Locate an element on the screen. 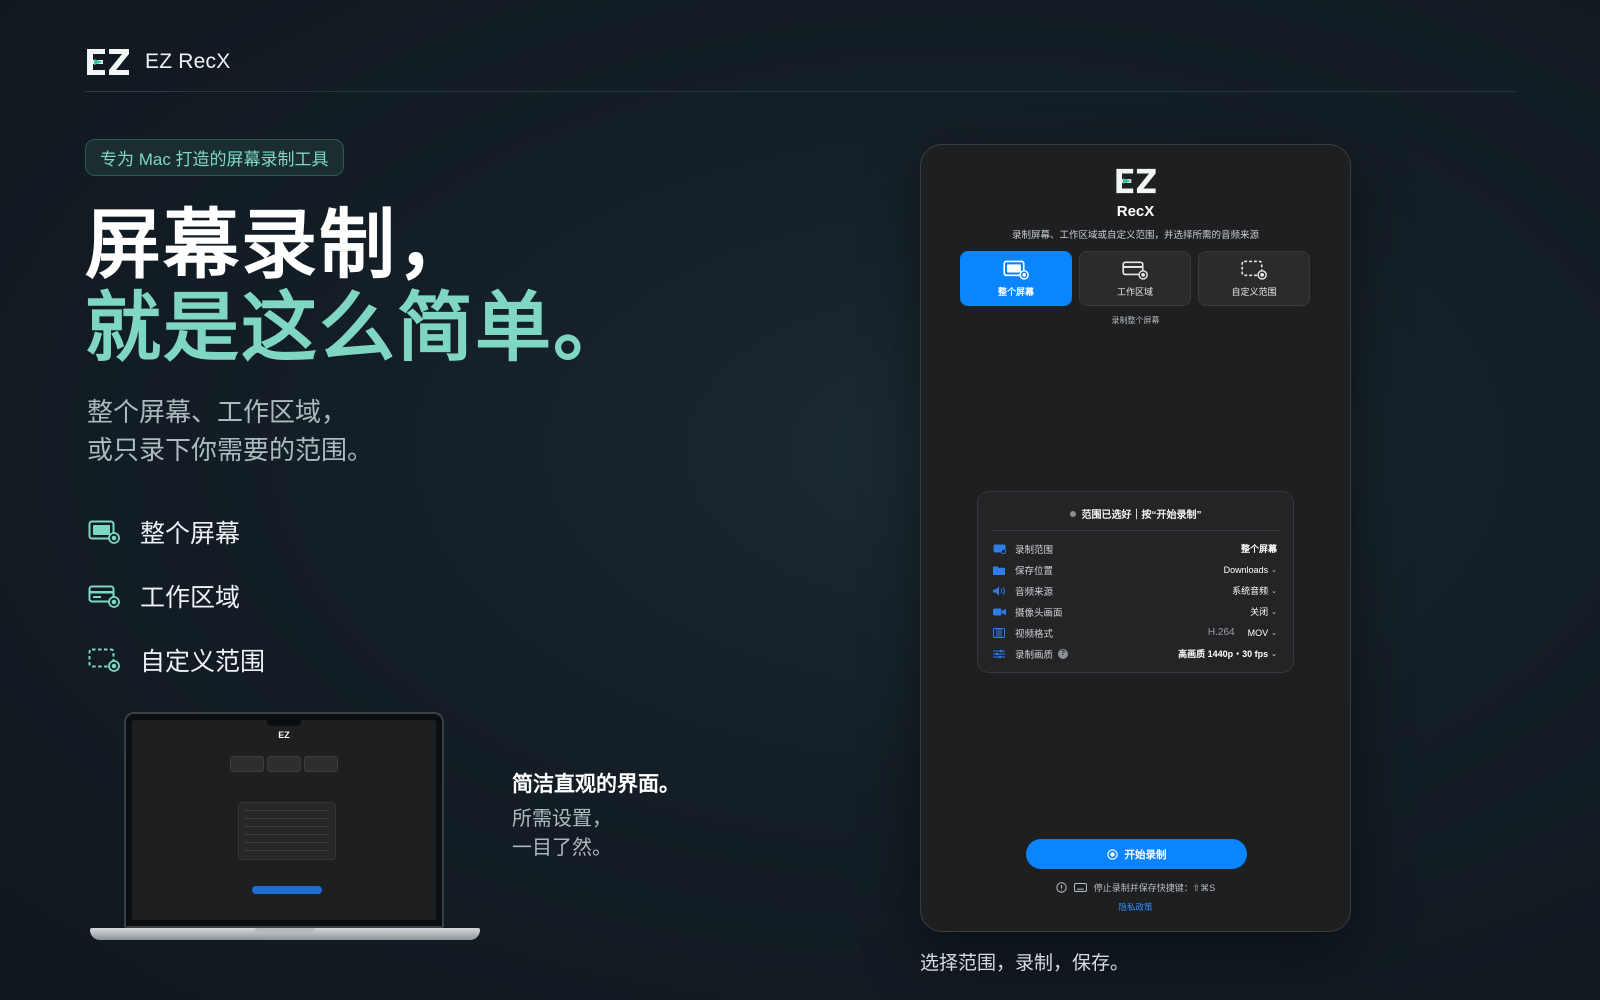 The height and width of the screenshot is (1000, 1600). info-icon is located at coordinates (1061, 887).